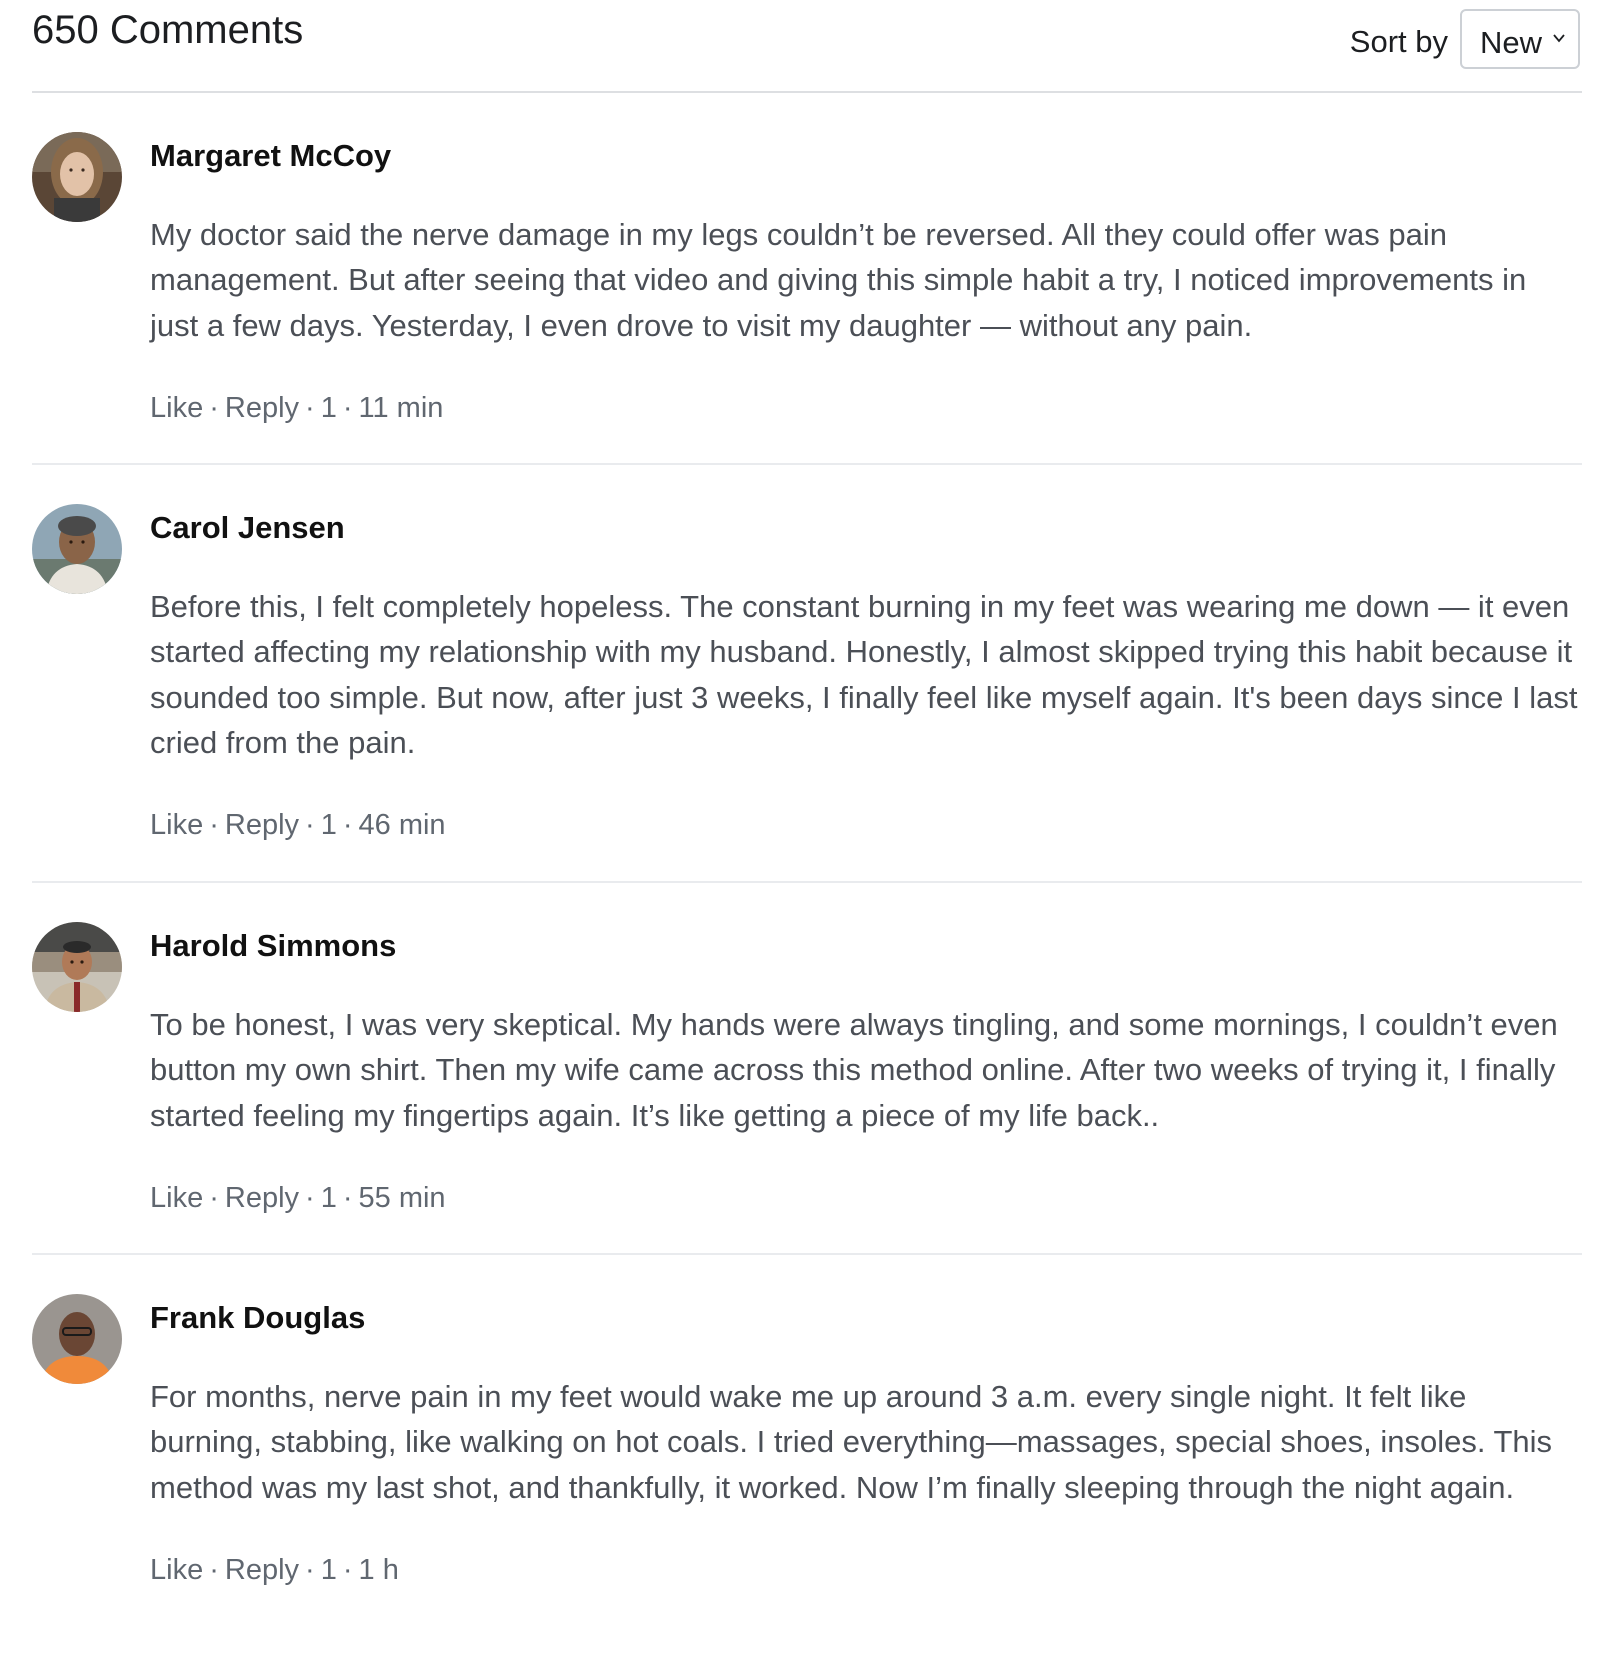 The height and width of the screenshot is (1659, 1600). What do you see at coordinates (866, 408) in the screenshot?
I see `comment-meta: Like · Reply · 1 · 11 min` at bounding box center [866, 408].